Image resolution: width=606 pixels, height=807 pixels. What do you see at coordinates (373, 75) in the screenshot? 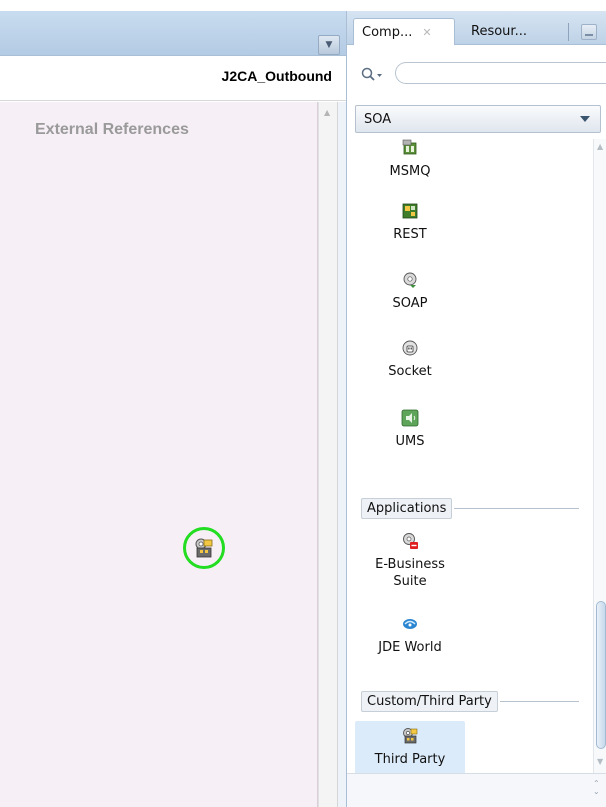
I see `search-icon` at bounding box center [373, 75].